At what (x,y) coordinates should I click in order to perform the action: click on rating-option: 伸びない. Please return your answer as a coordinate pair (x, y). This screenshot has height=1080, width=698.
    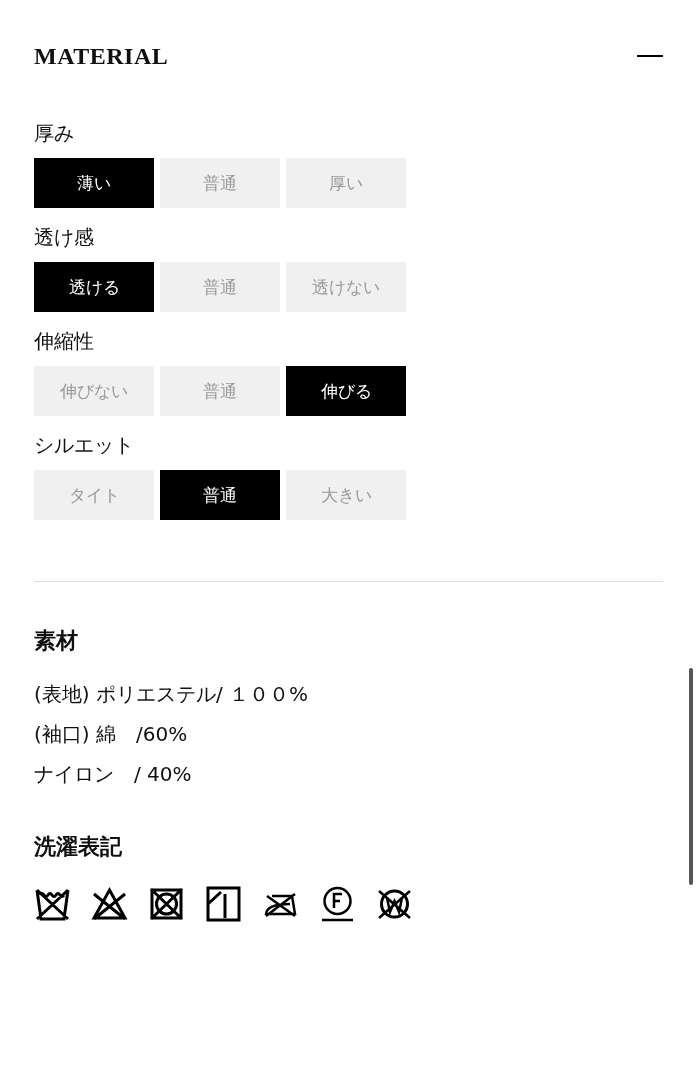
    Looking at the image, I should click on (94, 391).